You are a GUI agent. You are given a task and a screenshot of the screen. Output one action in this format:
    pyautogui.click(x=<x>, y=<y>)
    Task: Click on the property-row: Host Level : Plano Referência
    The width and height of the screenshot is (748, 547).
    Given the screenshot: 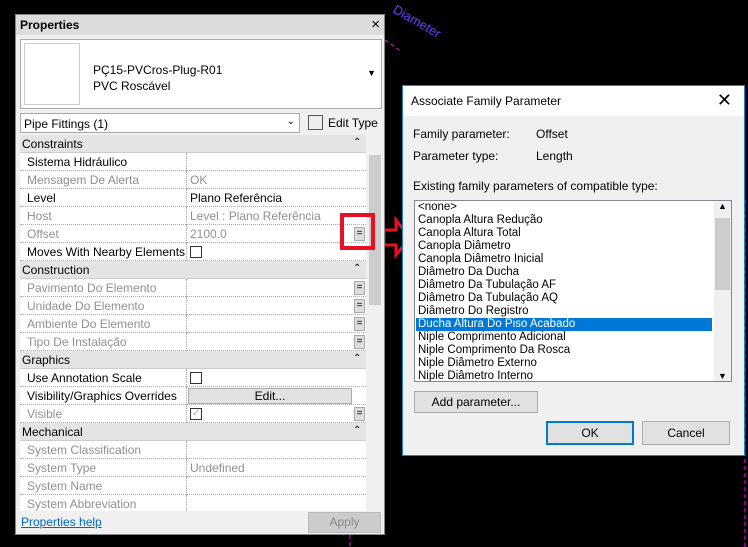 What is the action you would take?
    pyautogui.click(x=193, y=216)
    